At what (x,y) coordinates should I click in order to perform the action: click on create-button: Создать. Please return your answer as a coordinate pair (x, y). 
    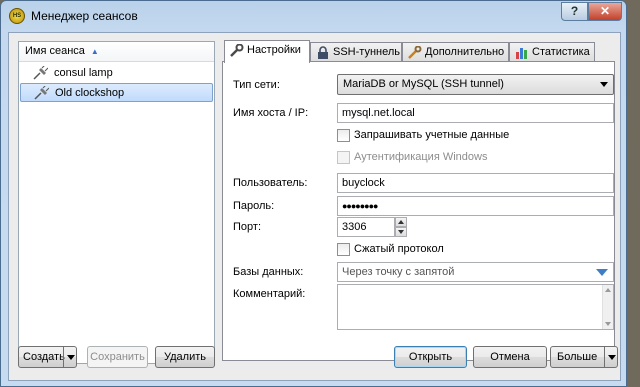
    Looking at the image, I should click on (47, 357).